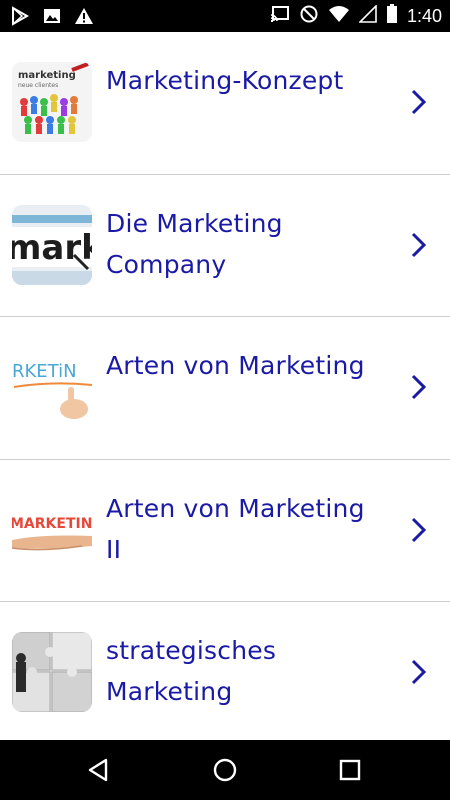 This screenshot has height=800, width=450. Describe the element at coordinates (424, 15) in the screenshot. I see `status-time: 1:40` at that location.